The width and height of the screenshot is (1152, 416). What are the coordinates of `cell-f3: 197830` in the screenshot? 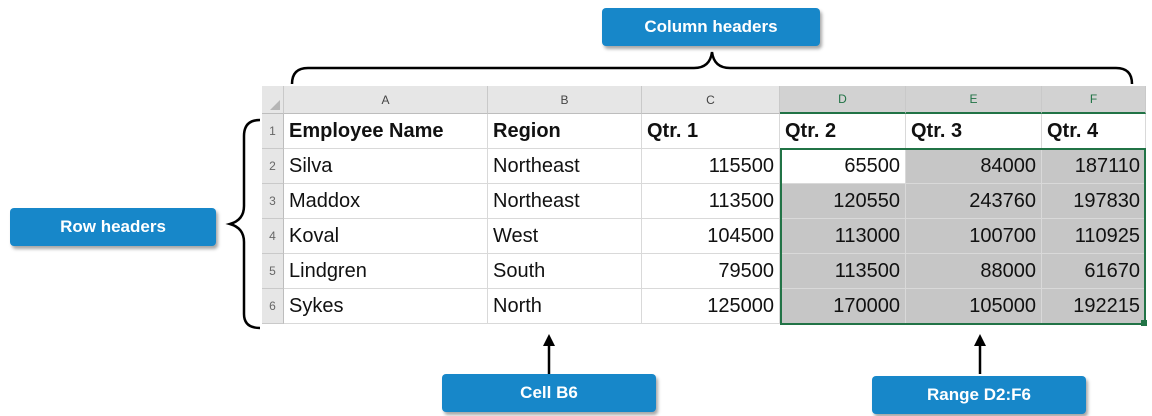 It's located at (1094, 201).